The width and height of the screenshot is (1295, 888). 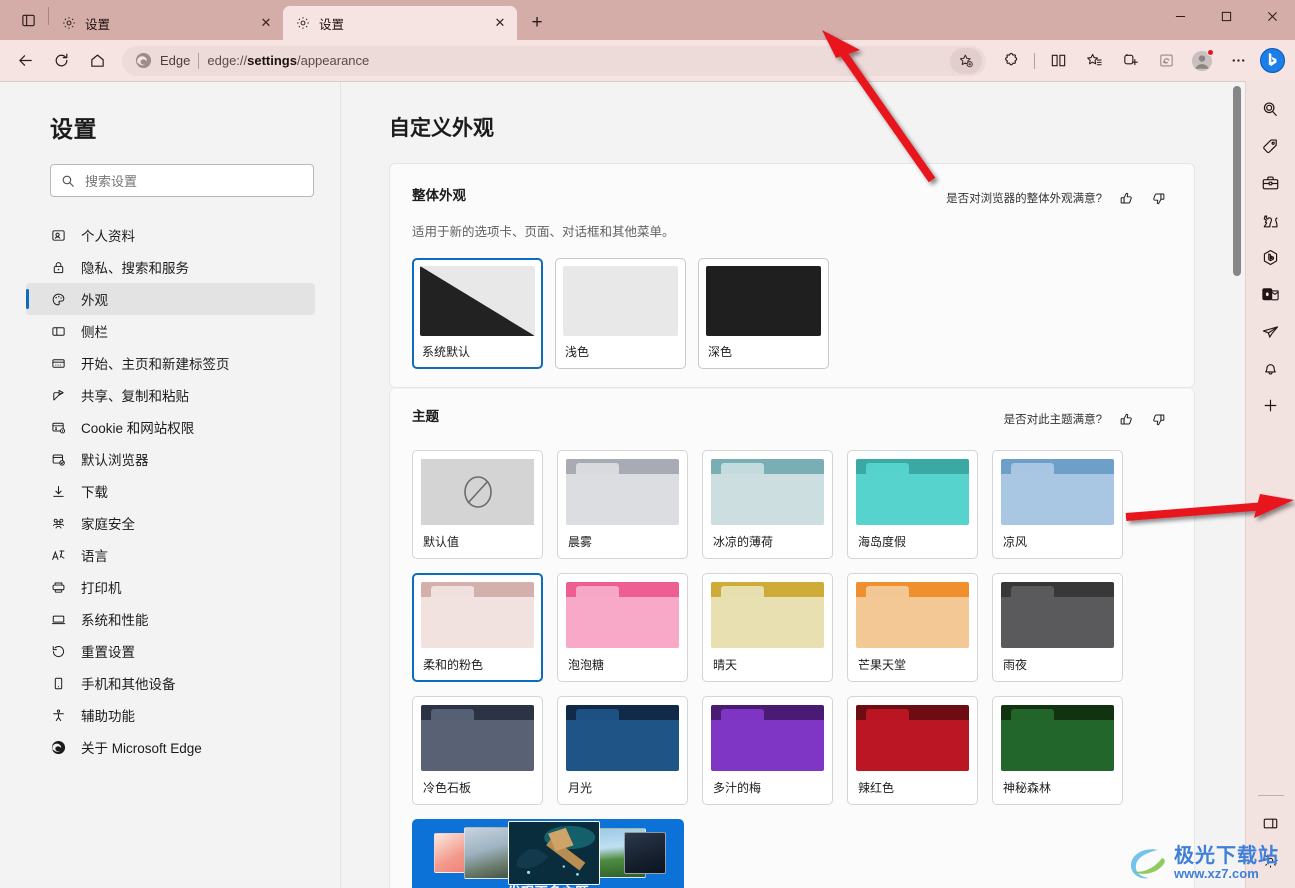 I want to click on theme-card: 海岛度假, so click(x=912, y=504).